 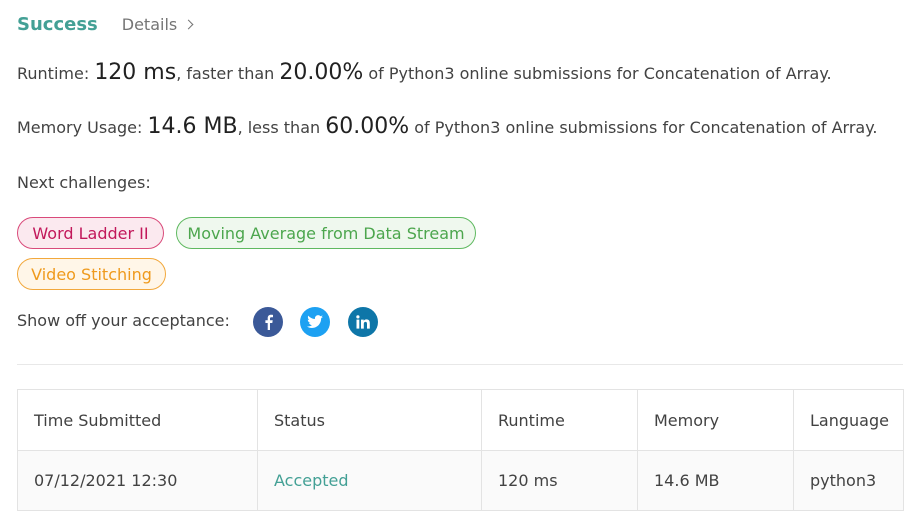 I want to click on linkedin-share-button, so click(x=363, y=322).